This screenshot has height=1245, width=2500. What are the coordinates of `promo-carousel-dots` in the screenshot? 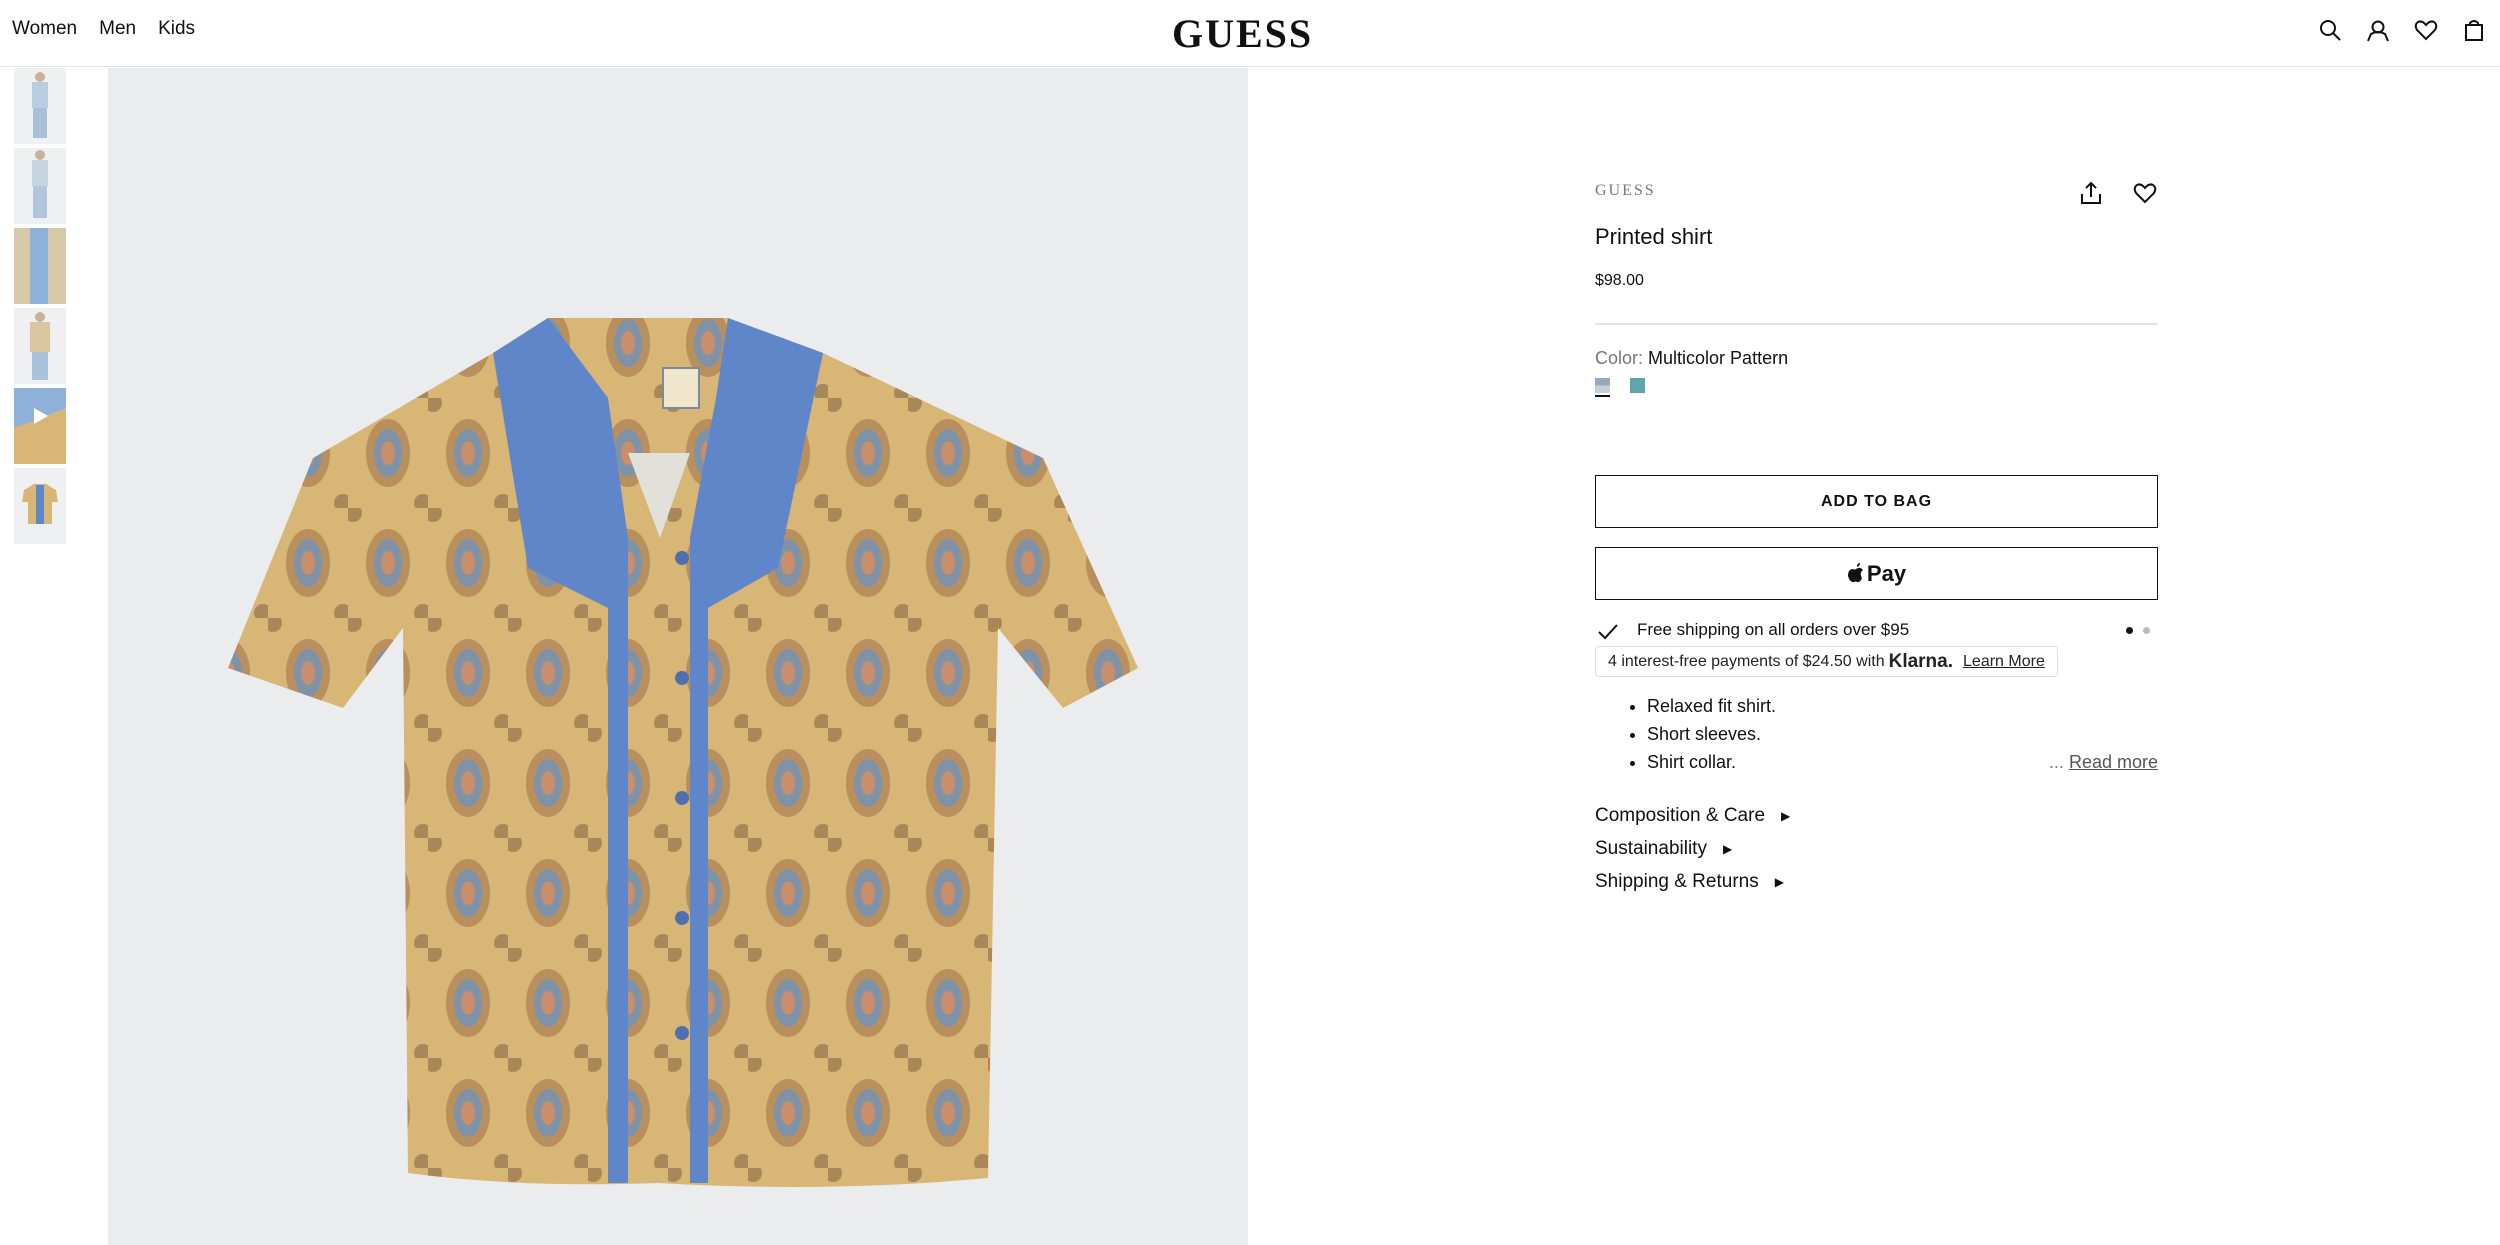 It's located at (2138, 630).